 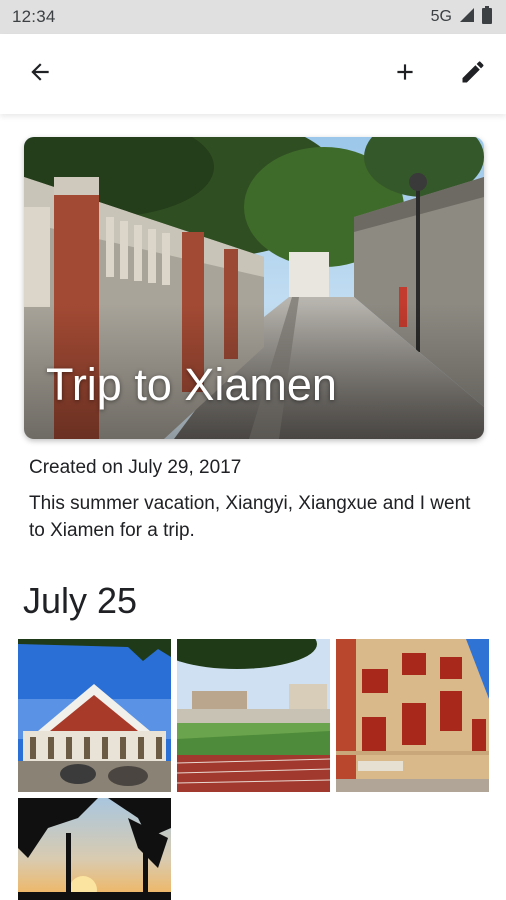 What do you see at coordinates (253, 715) in the screenshot?
I see `photo-running-track` at bounding box center [253, 715].